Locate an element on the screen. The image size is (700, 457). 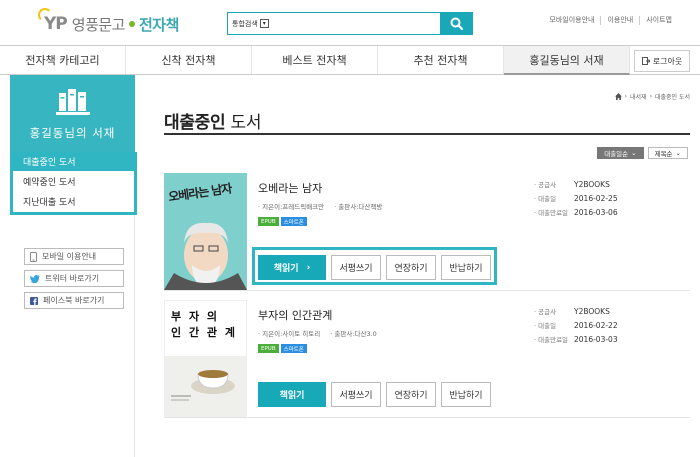
book-actions: 책읽기 서평쓰기 연장하기 반납하기 is located at coordinates (374, 393).